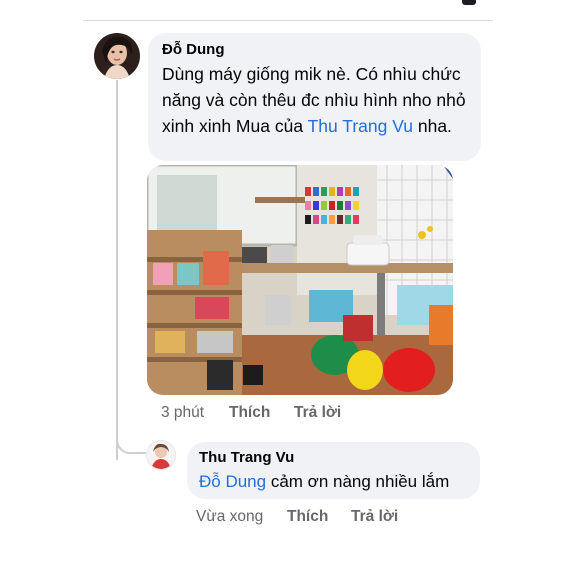  I want to click on comment-text-end: nha., so click(432, 126).